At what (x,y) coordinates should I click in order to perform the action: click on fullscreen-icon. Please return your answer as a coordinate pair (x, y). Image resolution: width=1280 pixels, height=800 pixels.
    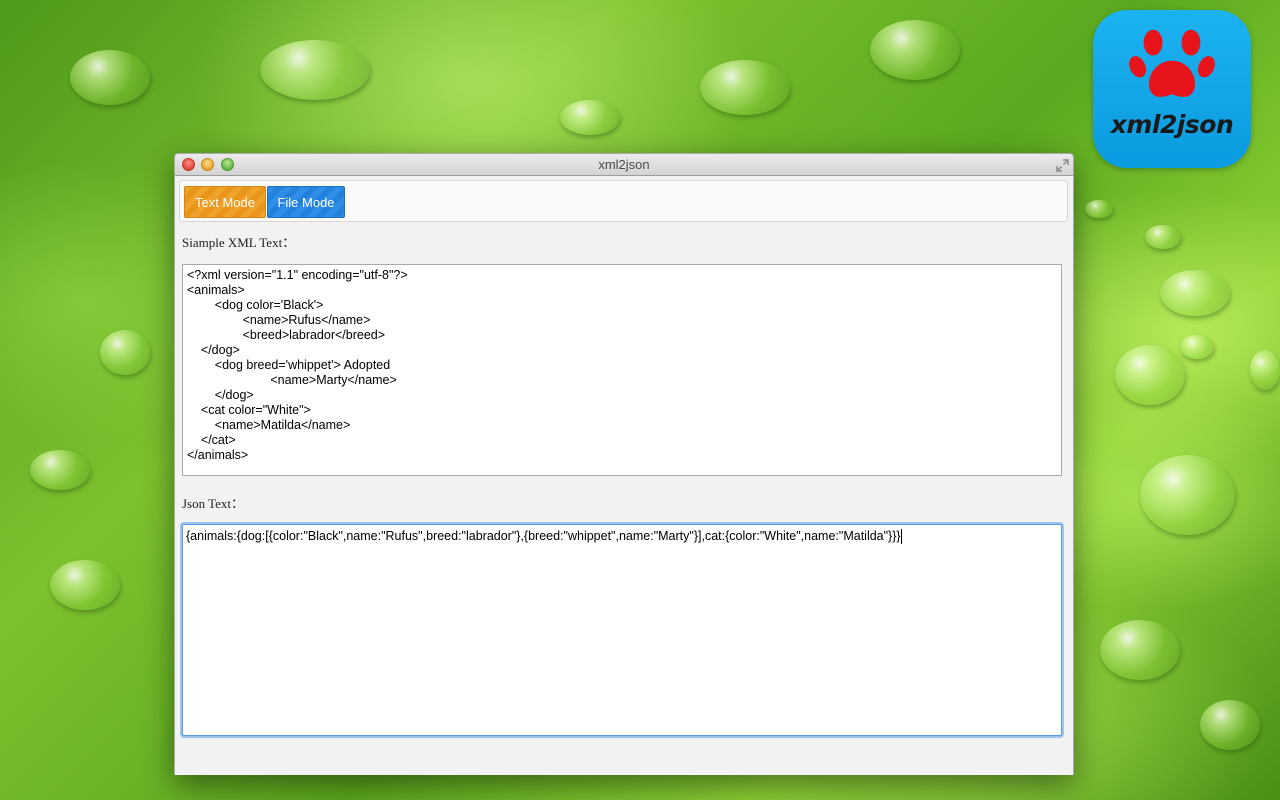
    Looking at the image, I should click on (1062, 165).